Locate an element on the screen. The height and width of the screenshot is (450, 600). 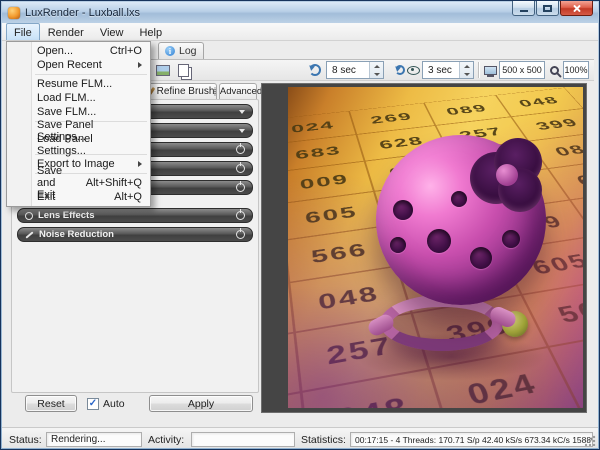
reset-button: Reset is located at coordinates (51, 403).